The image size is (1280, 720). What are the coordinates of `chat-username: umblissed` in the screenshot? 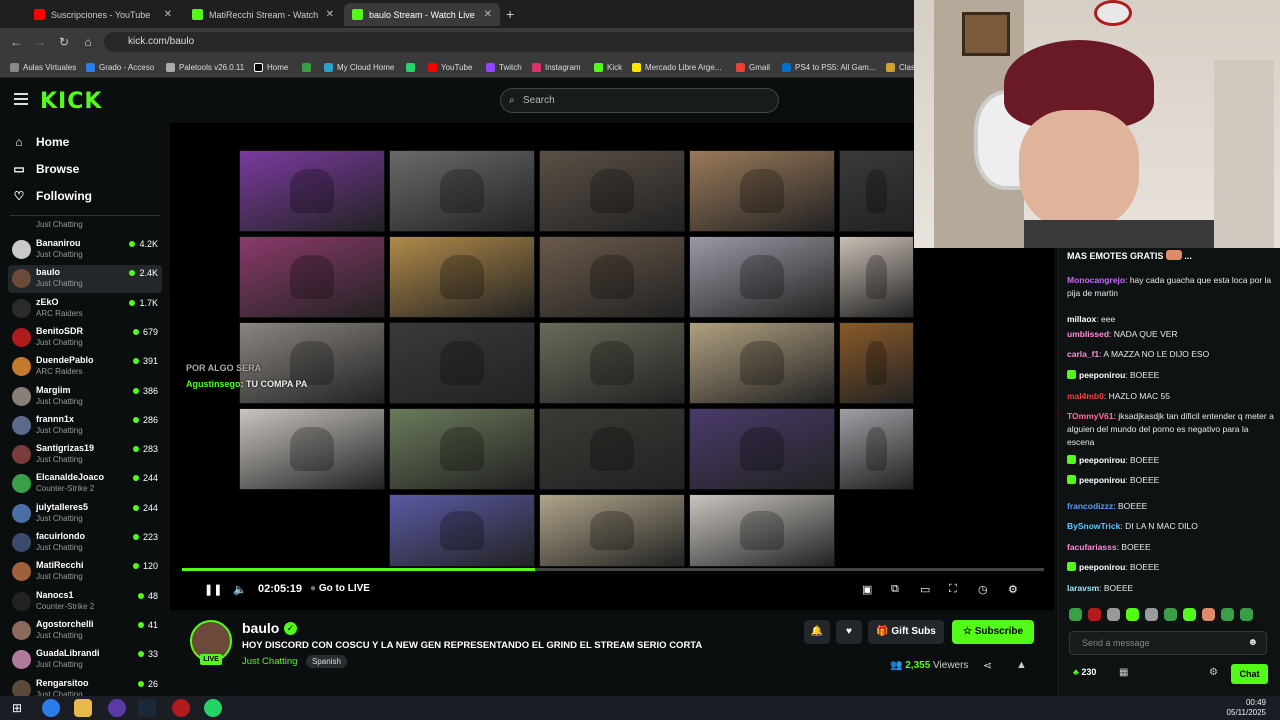 It's located at (1088, 334).